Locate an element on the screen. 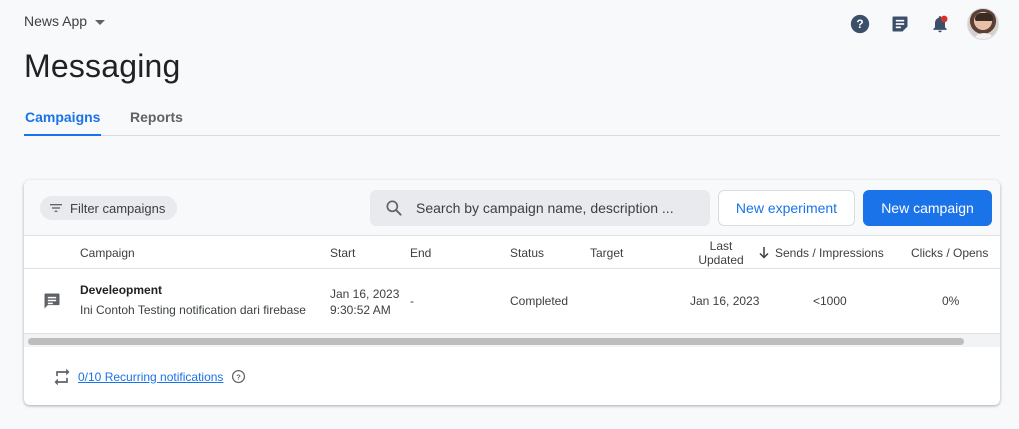 This screenshot has height=429, width=1019. search-input is located at coordinates (551, 208).